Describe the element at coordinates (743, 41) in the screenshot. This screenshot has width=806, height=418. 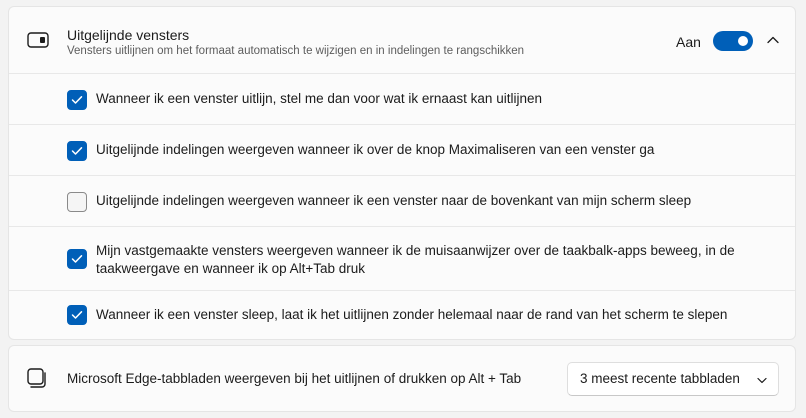
I see `toggle-knob` at that location.